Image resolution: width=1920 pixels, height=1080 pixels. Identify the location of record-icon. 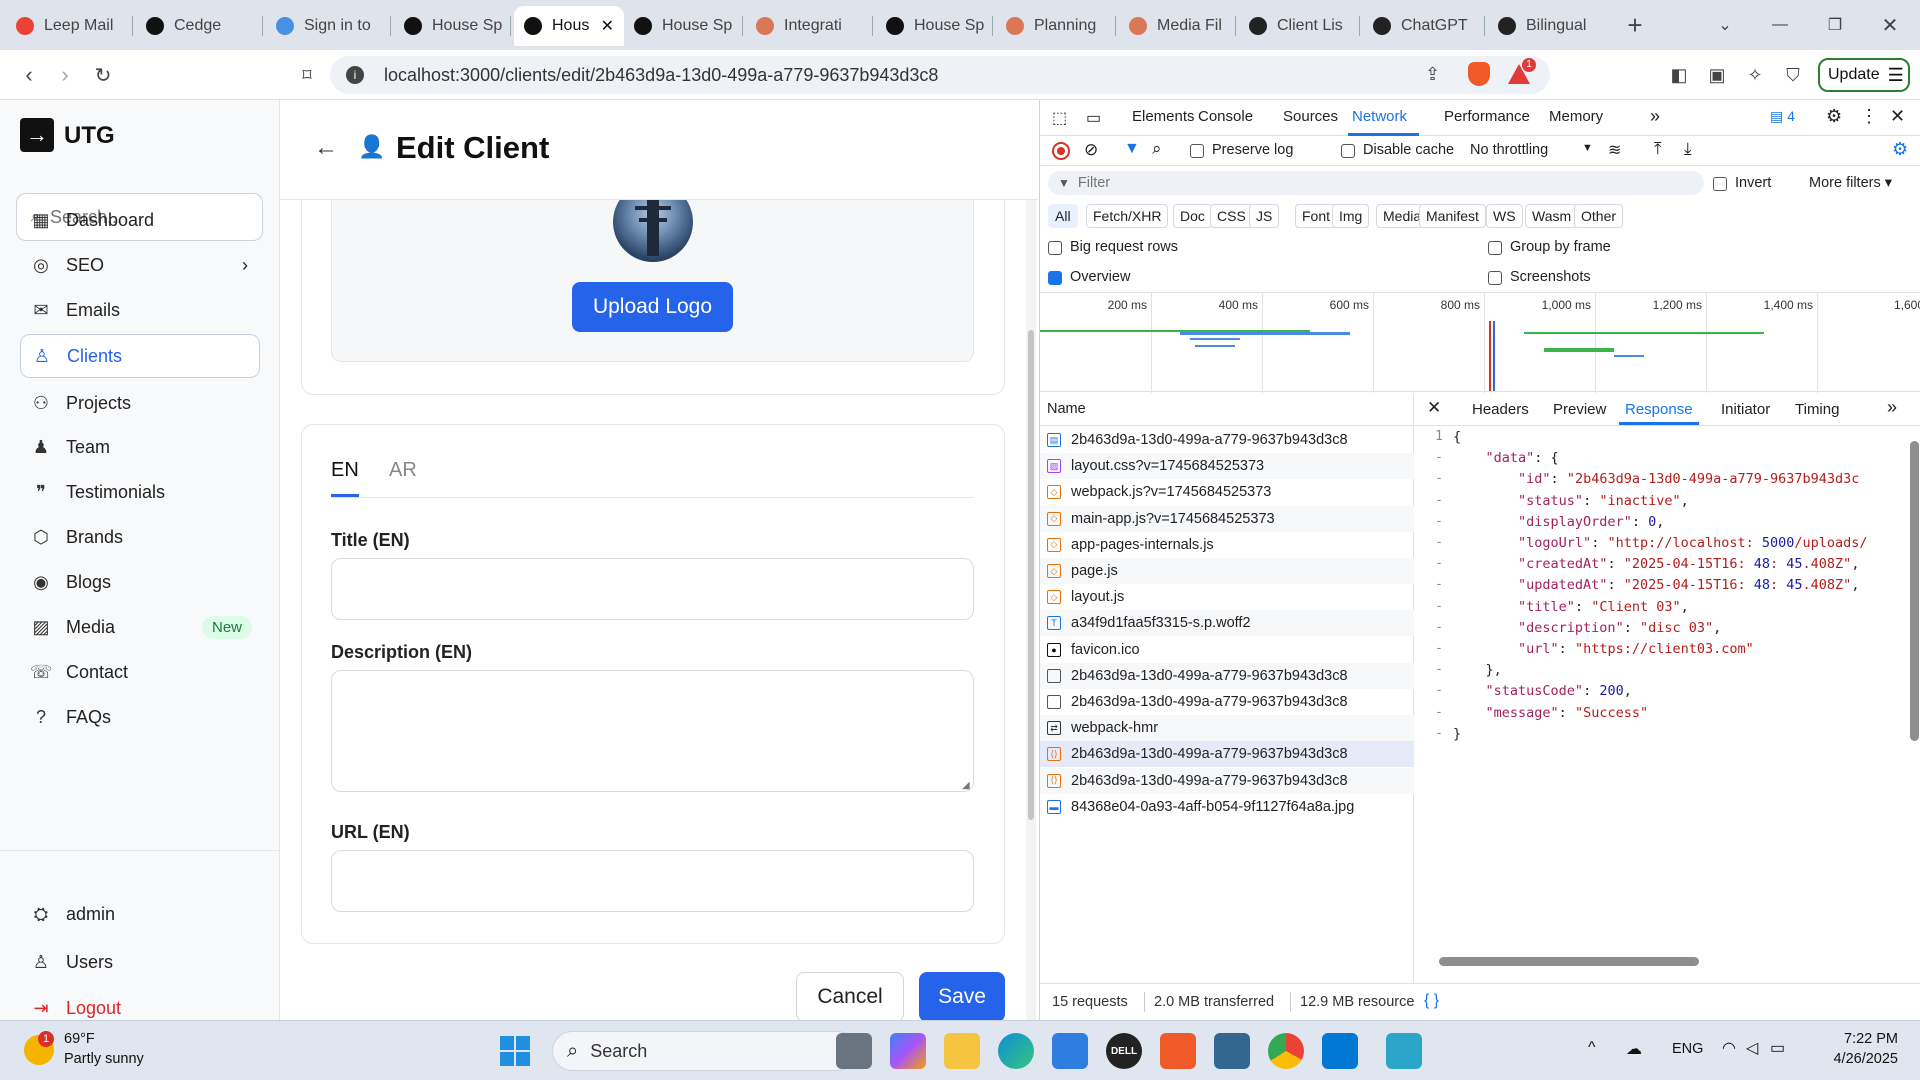
(1061, 151).